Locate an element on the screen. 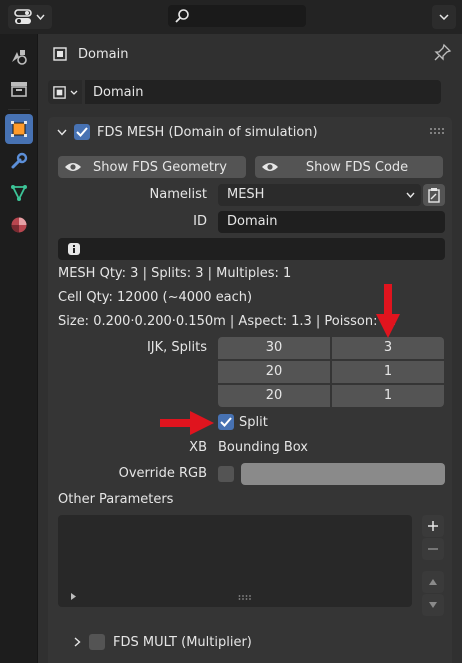  context-header: Domain is located at coordinates (90, 54).